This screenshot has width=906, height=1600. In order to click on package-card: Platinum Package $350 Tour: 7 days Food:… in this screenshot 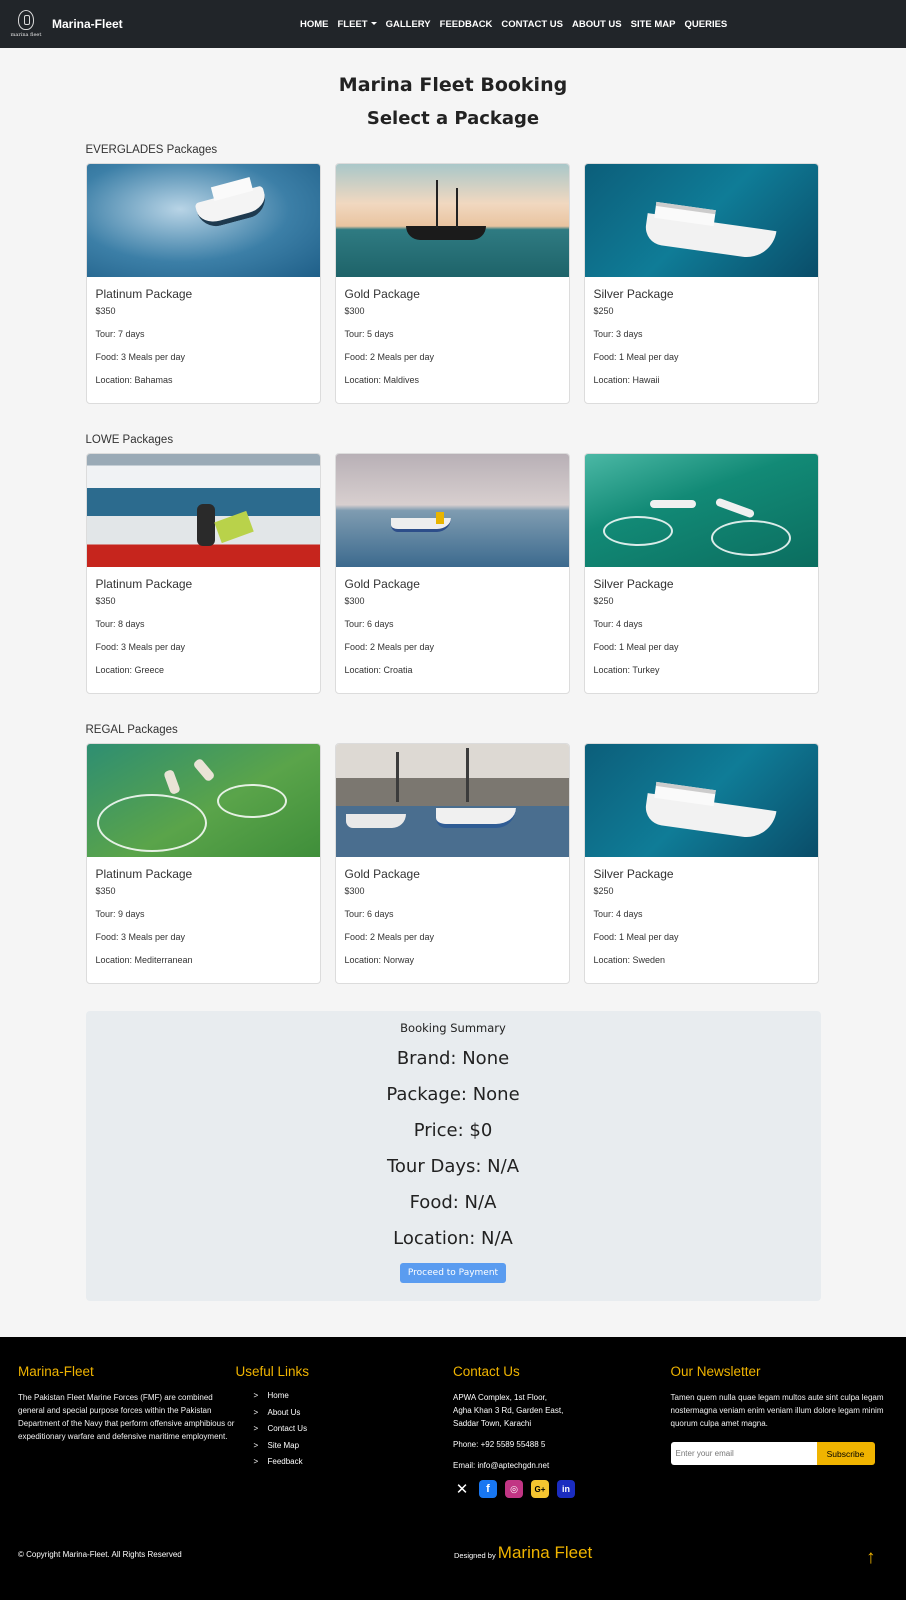, I will do `click(203, 283)`.